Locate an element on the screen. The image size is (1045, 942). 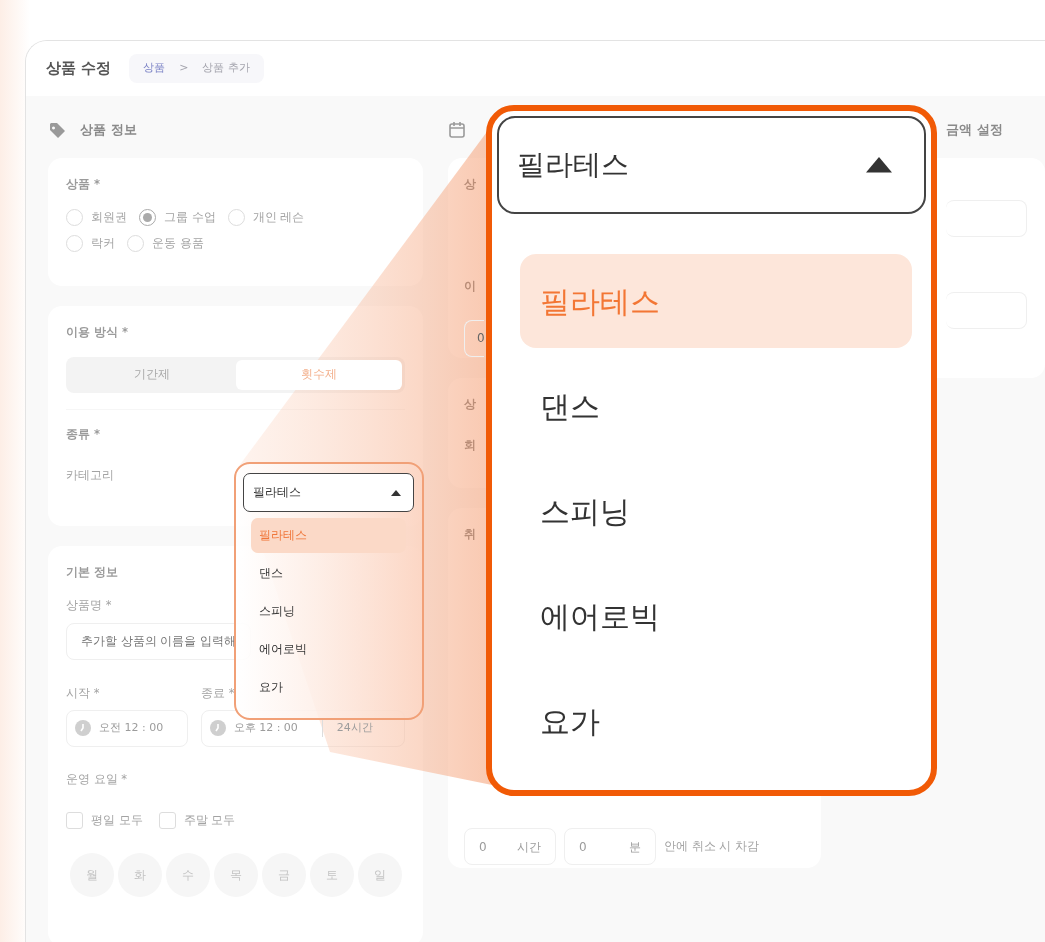
page-title: 상품 수정 is located at coordinates (79, 69).